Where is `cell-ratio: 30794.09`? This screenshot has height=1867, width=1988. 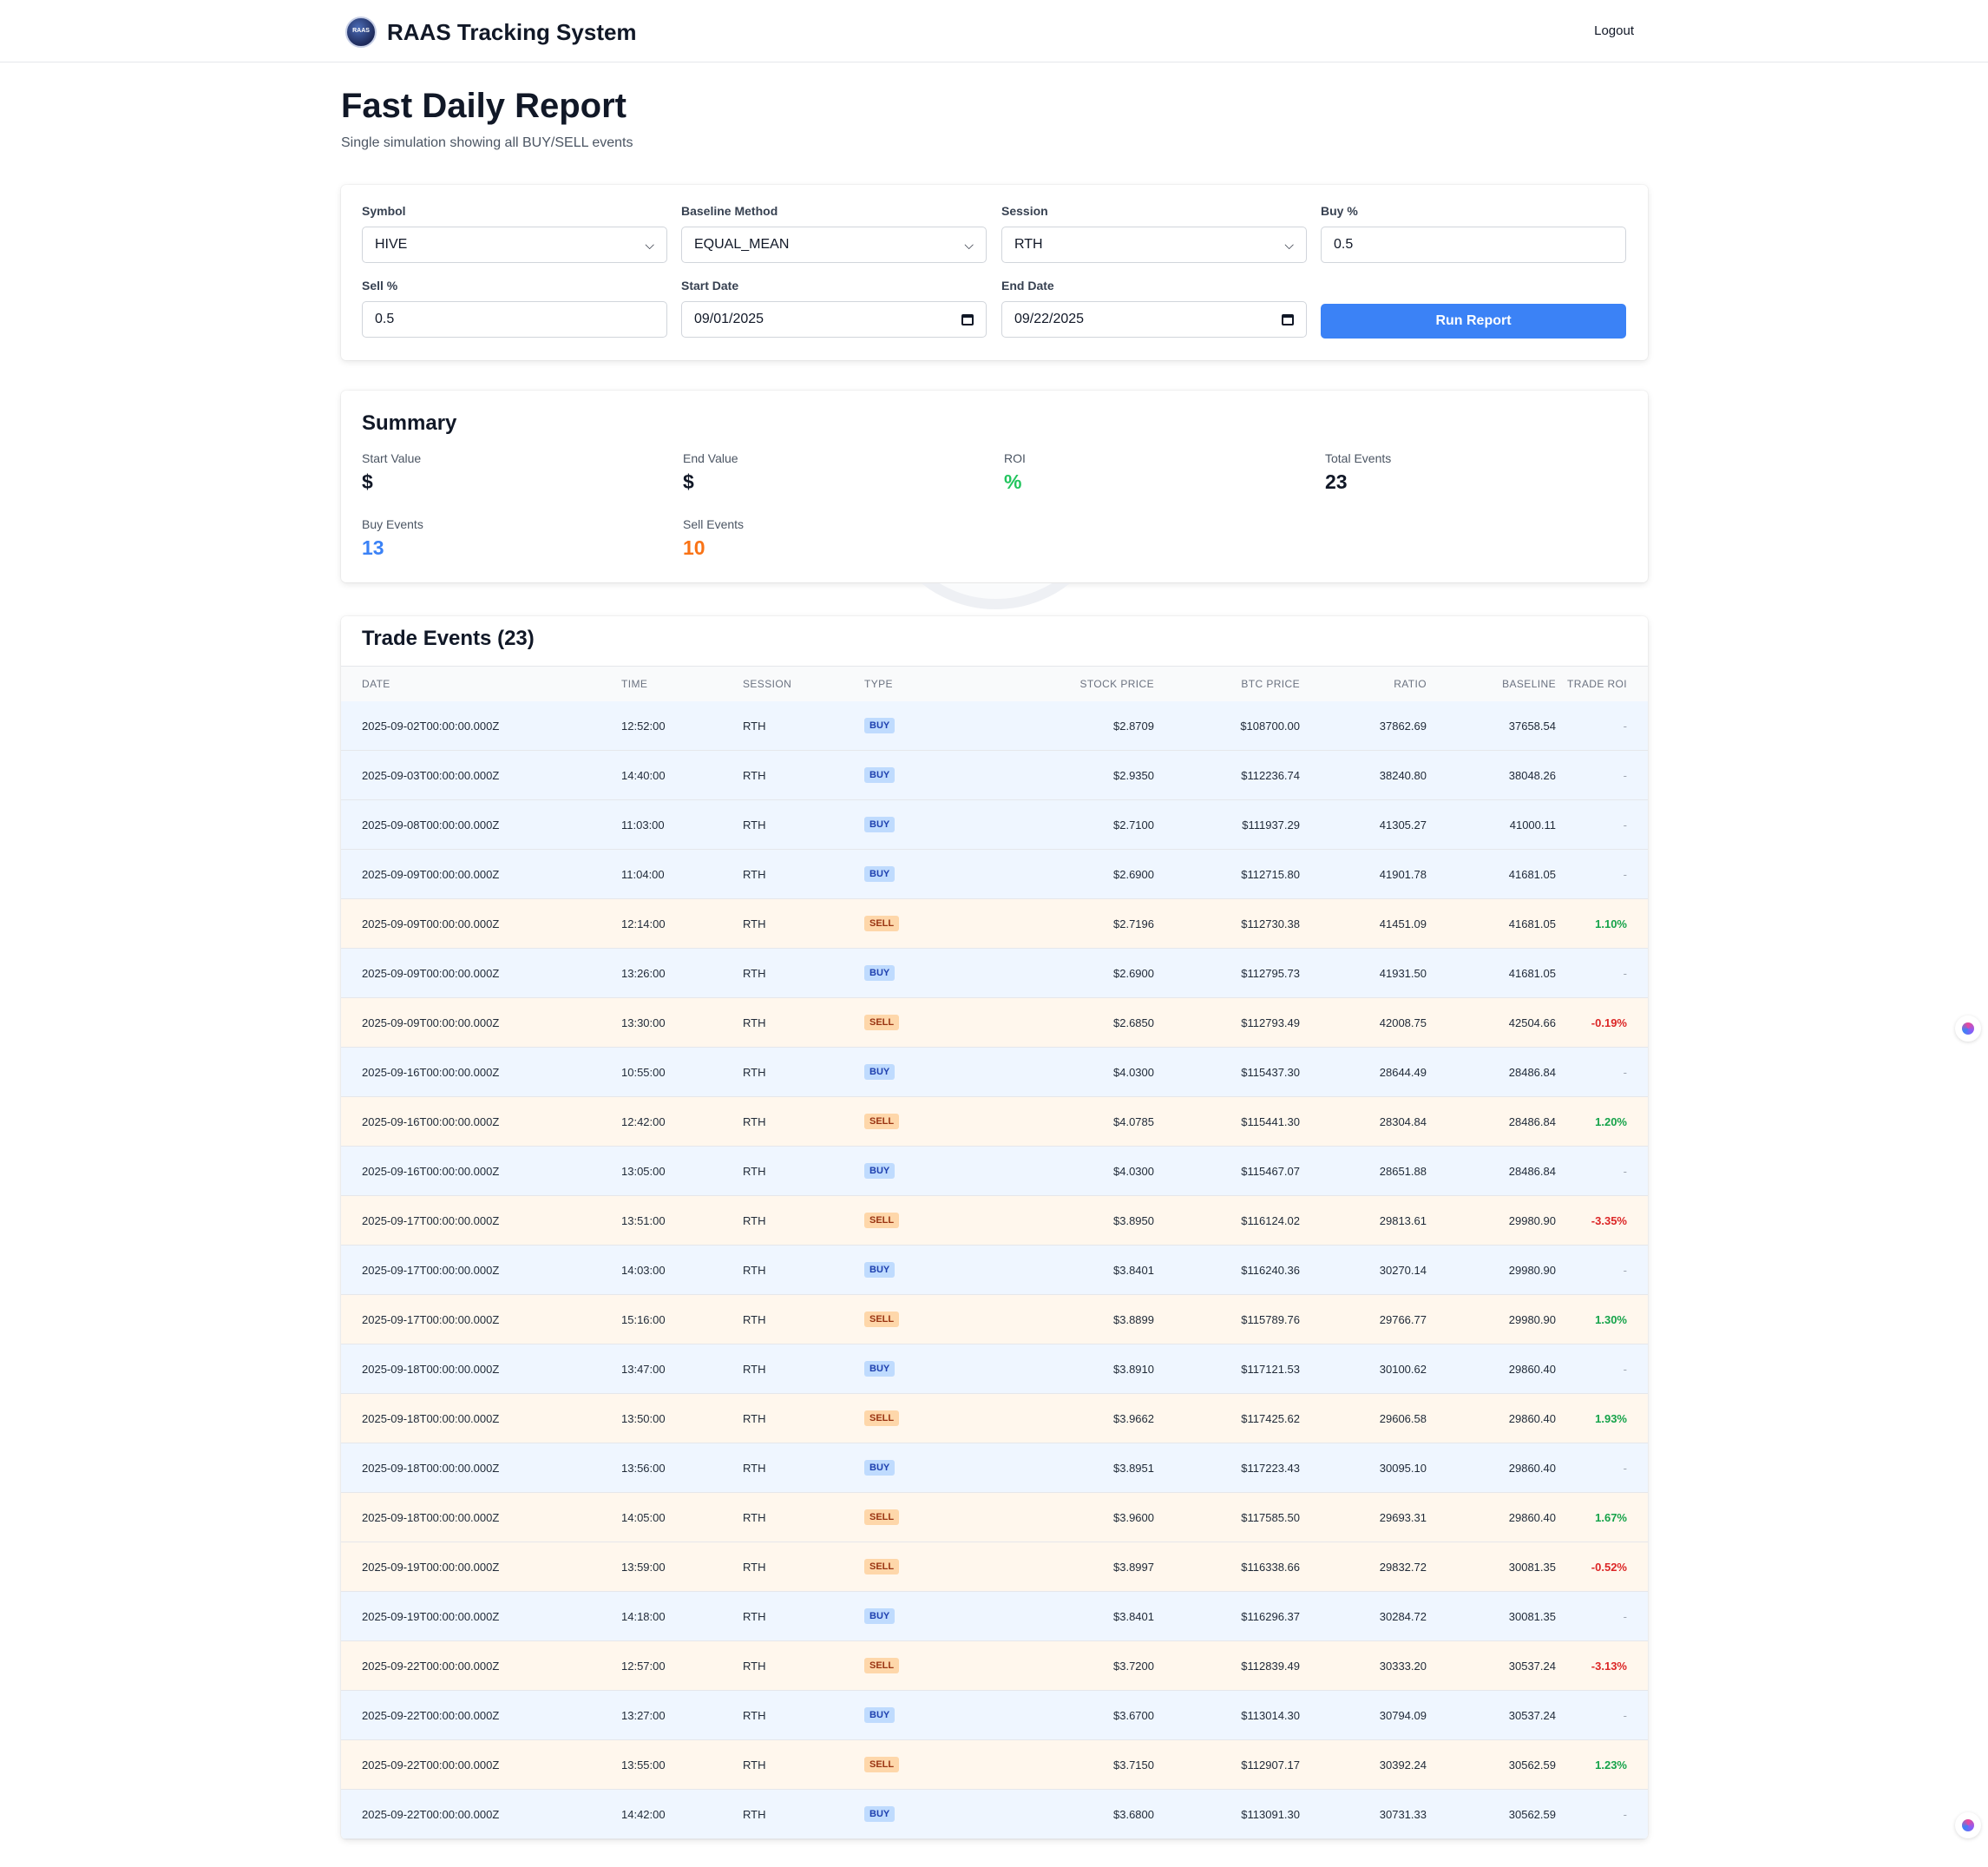
cell-ratio: 30794.09 is located at coordinates (1363, 1715).